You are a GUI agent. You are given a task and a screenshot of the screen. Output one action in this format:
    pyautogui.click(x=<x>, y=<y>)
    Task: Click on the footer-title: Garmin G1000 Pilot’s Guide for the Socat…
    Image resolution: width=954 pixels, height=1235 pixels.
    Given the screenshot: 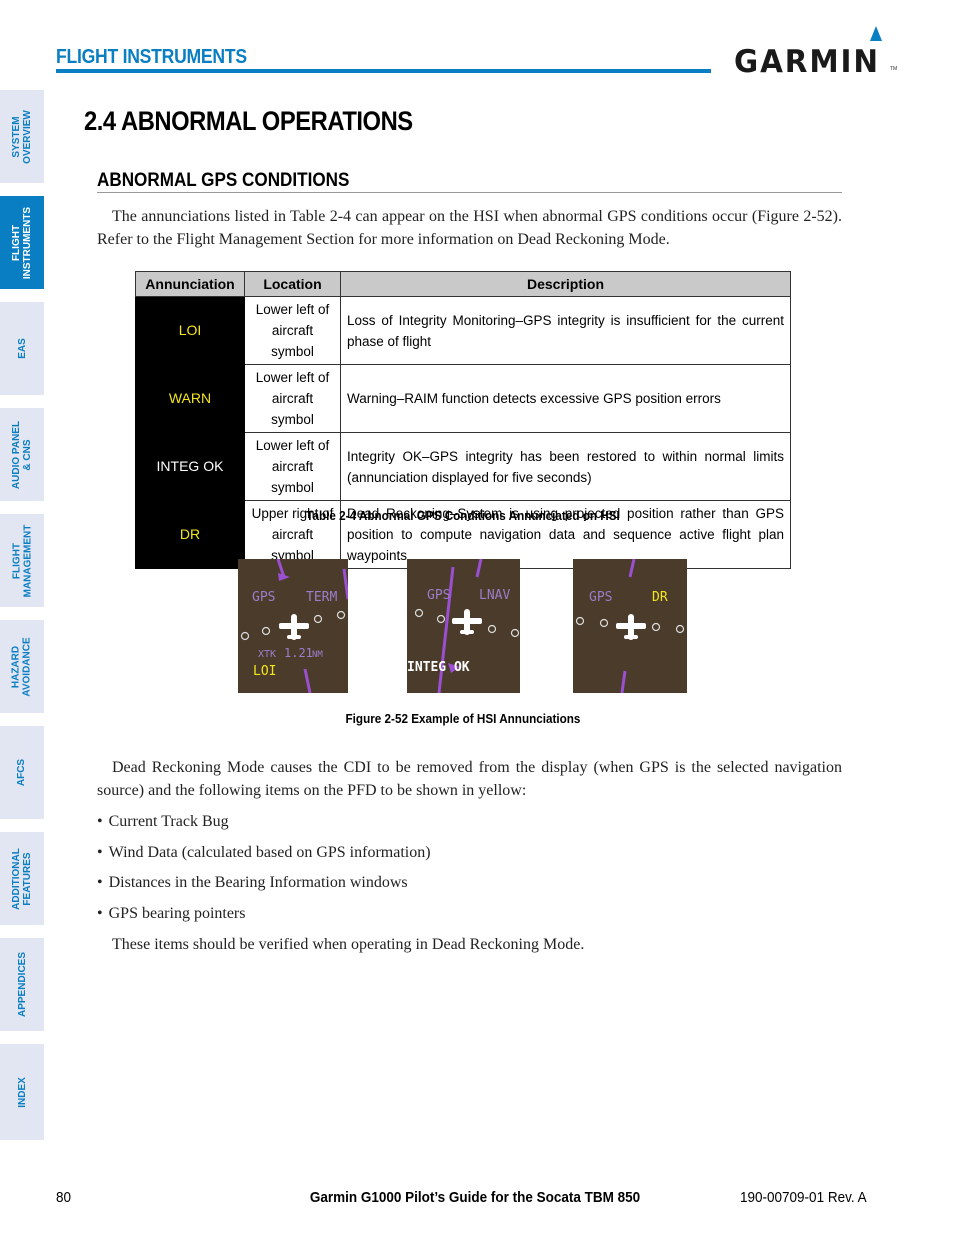 What is the action you would take?
    pyautogui.click(x=475, y=1197)
    